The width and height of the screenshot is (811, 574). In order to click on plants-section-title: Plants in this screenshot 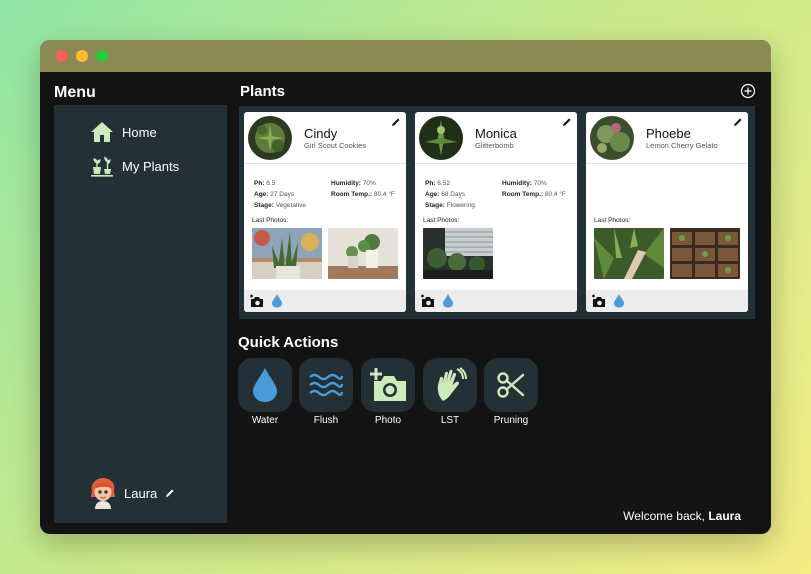, I will do `click(263, 91)`.